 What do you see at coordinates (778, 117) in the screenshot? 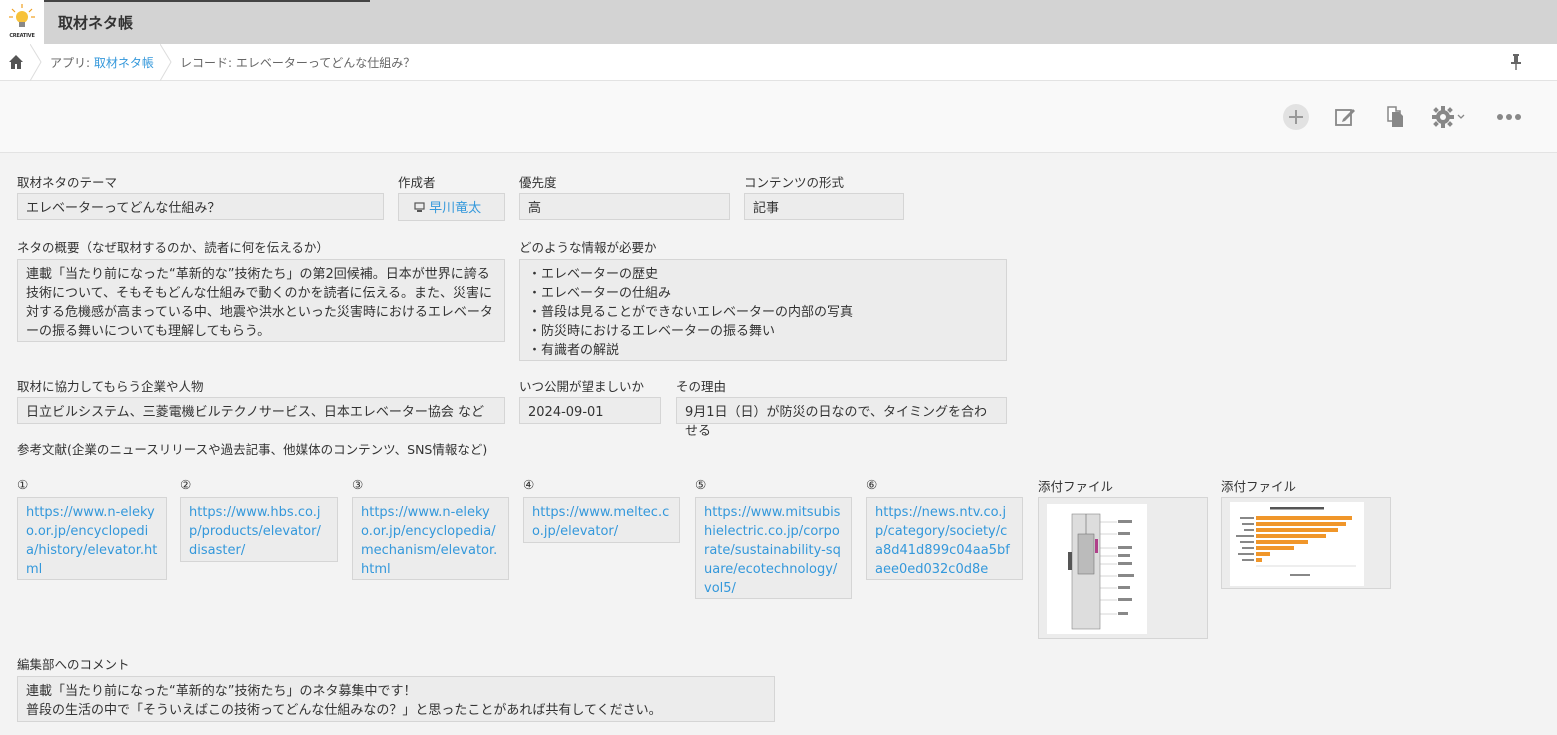
I see `record-toolbar` at bounding box center [778, 117].